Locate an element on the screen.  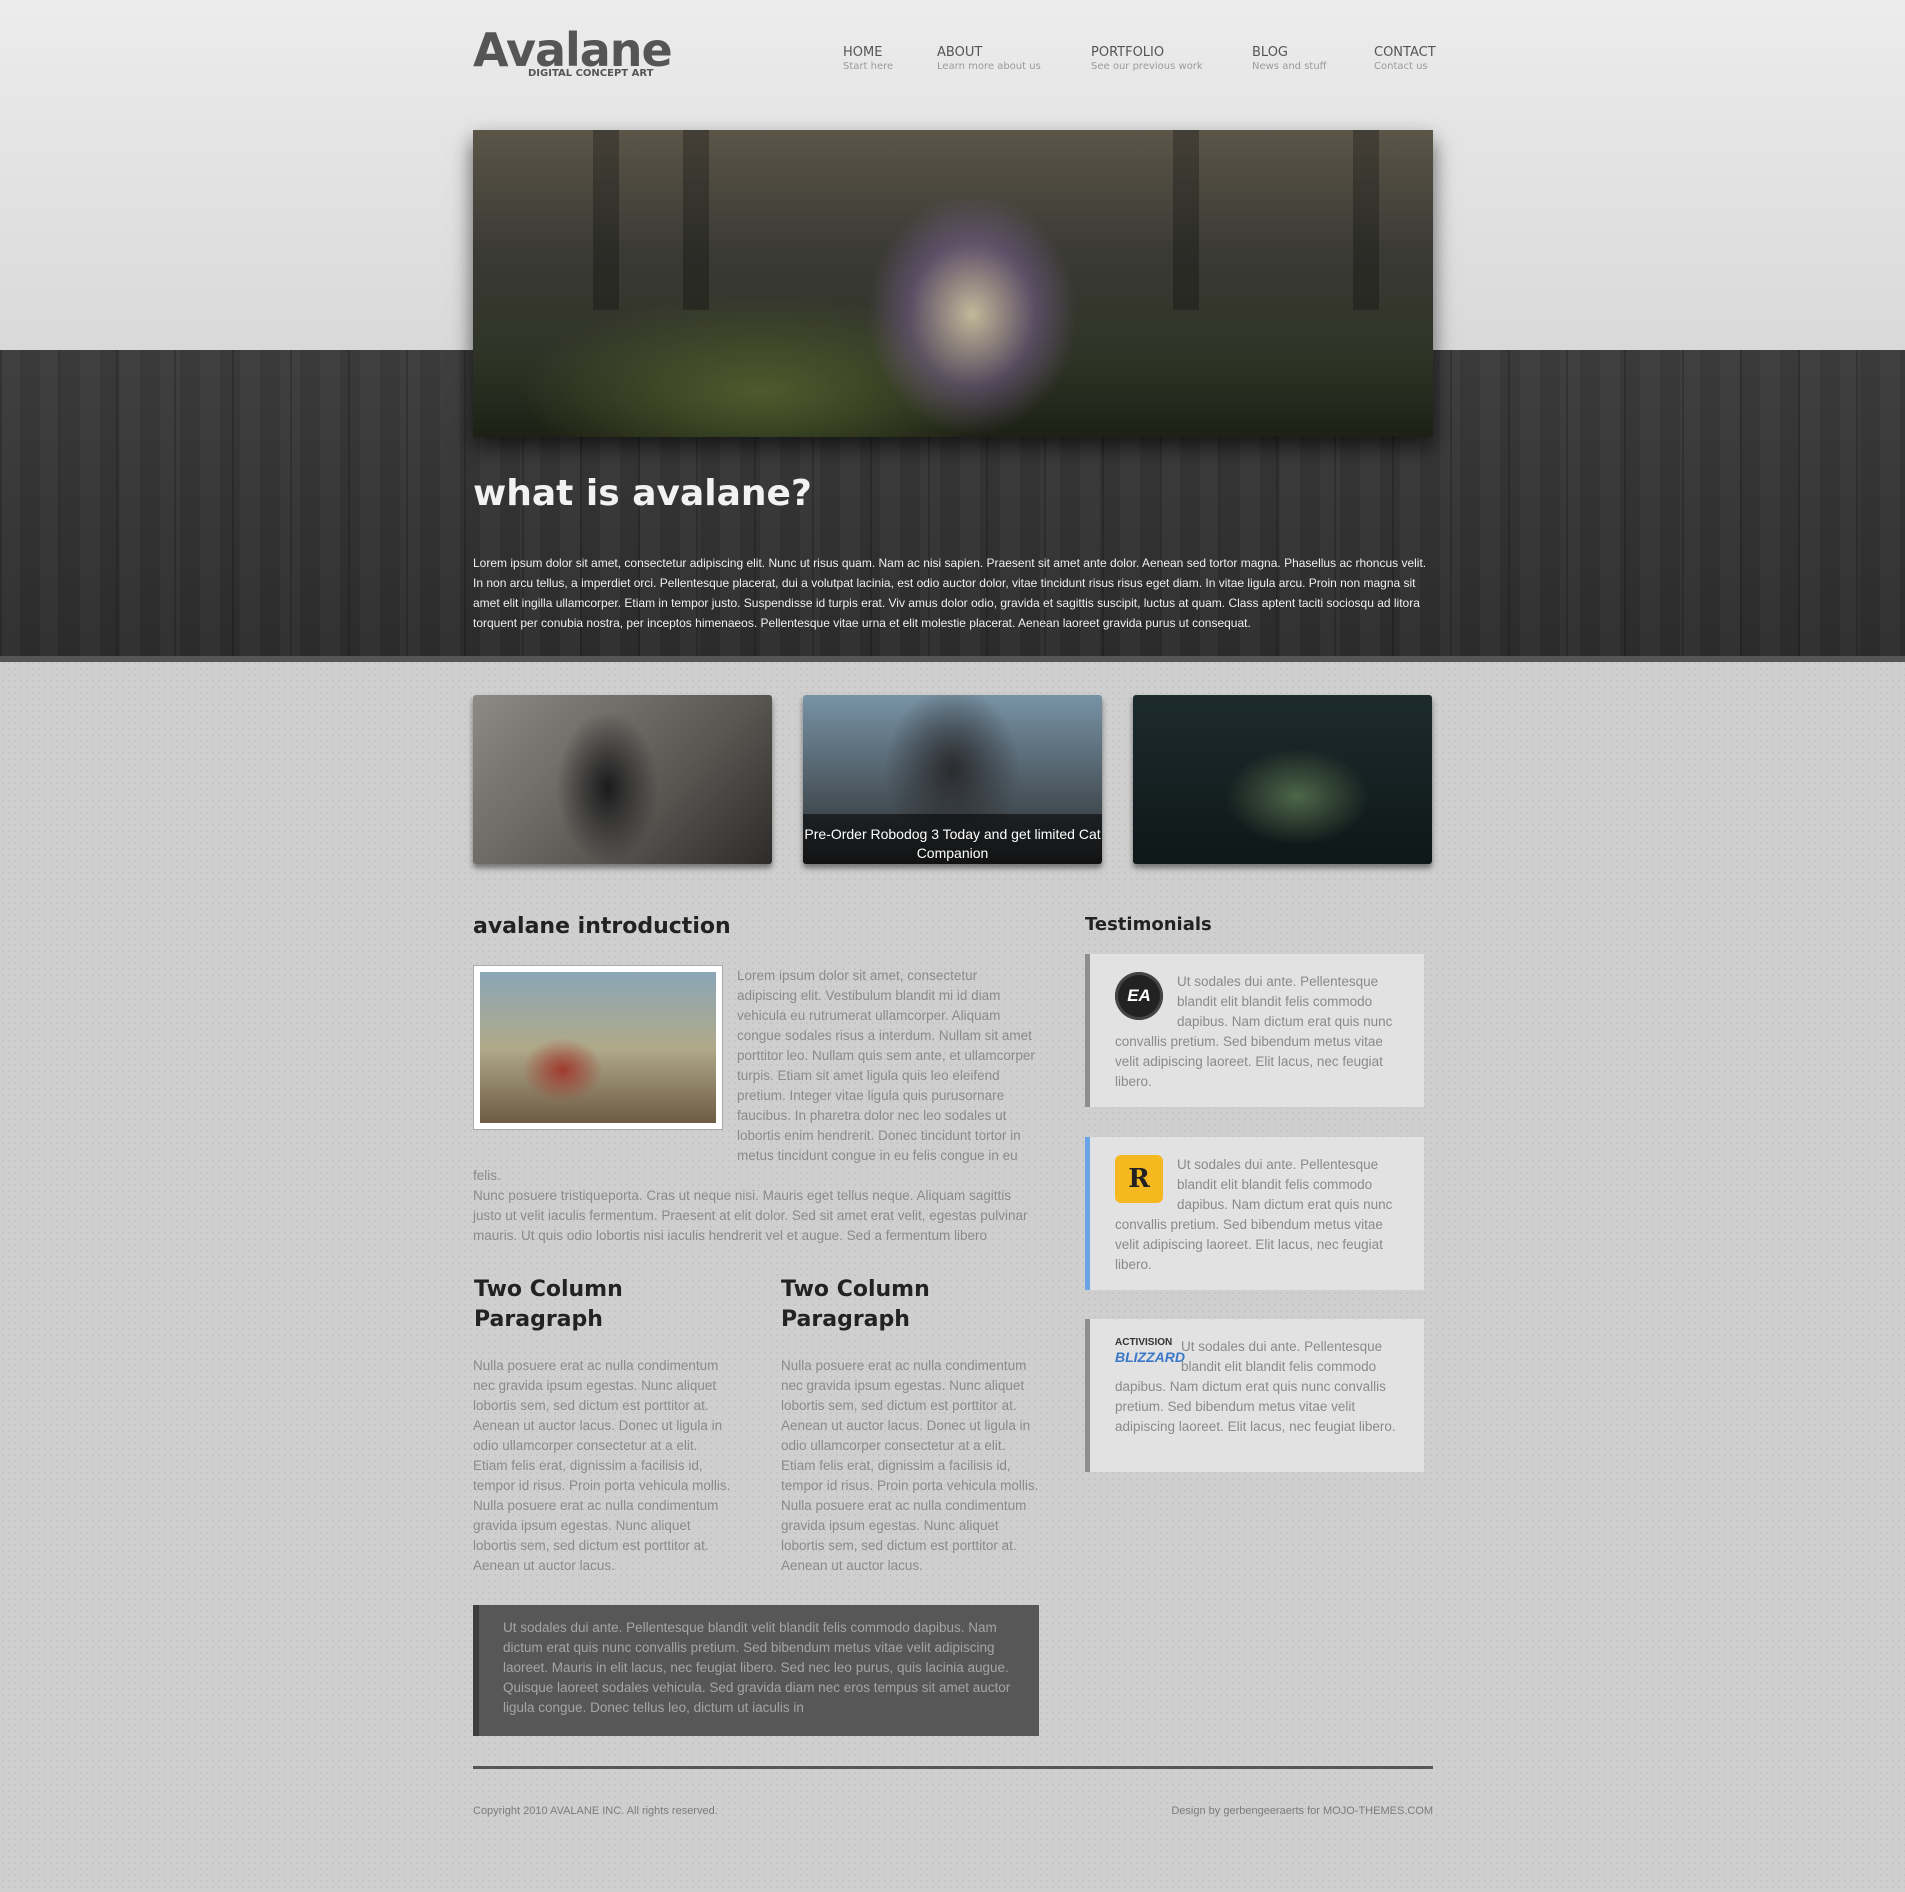
column-2-heading: Two Column Paragraph is located at coordinates (855, 1304).